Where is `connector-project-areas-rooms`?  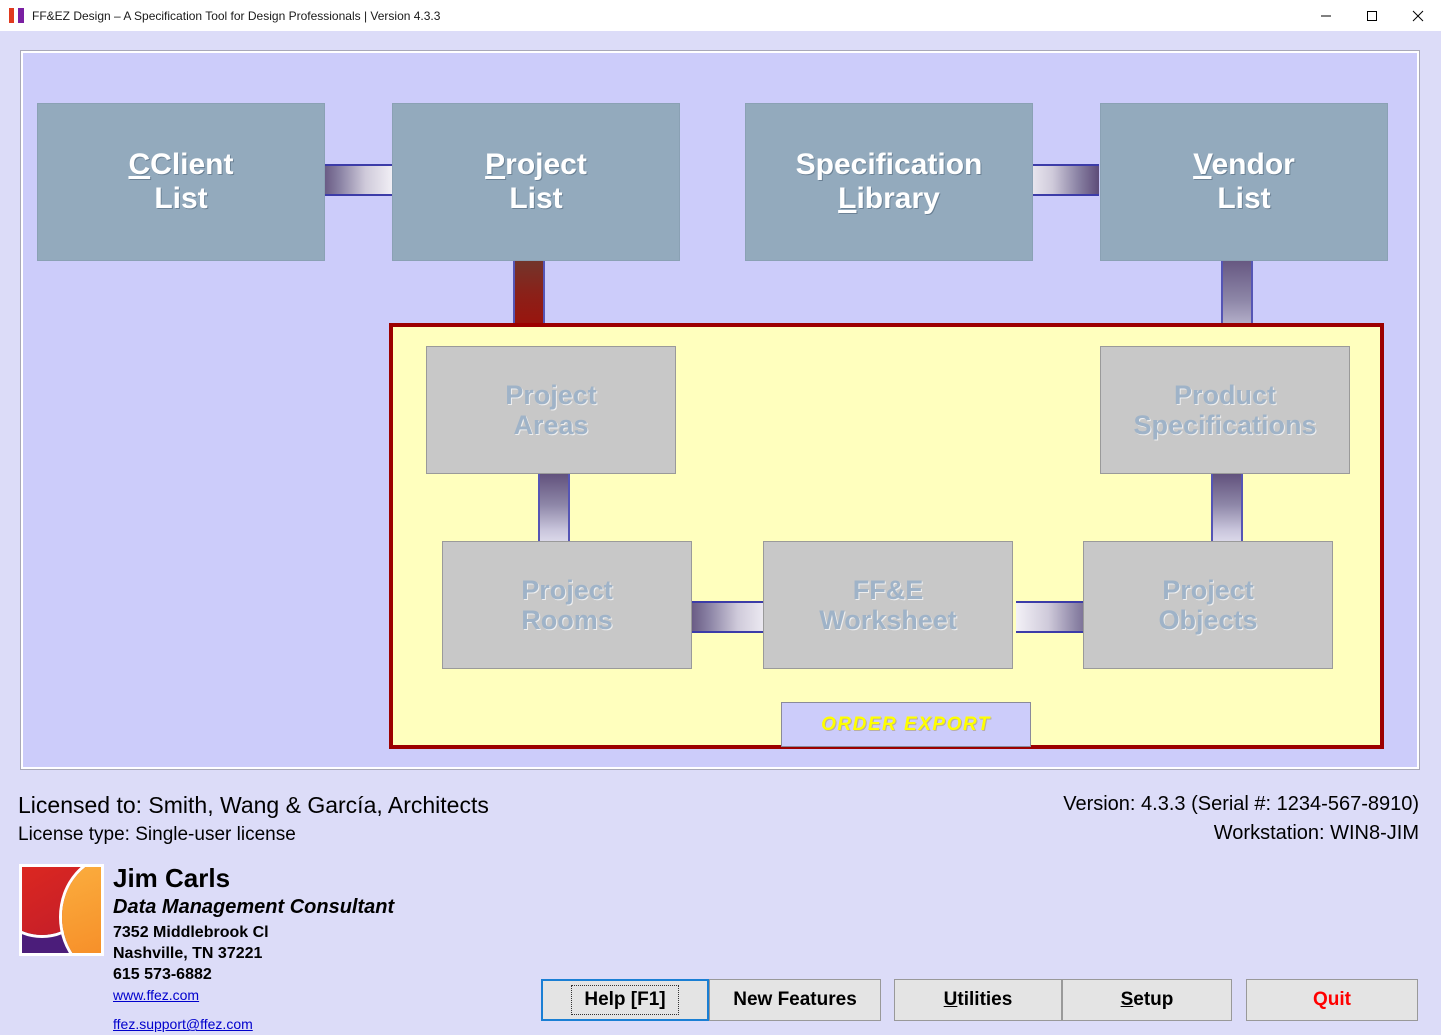 connector-project-areas-rooms is located at coordinates (554, 508).